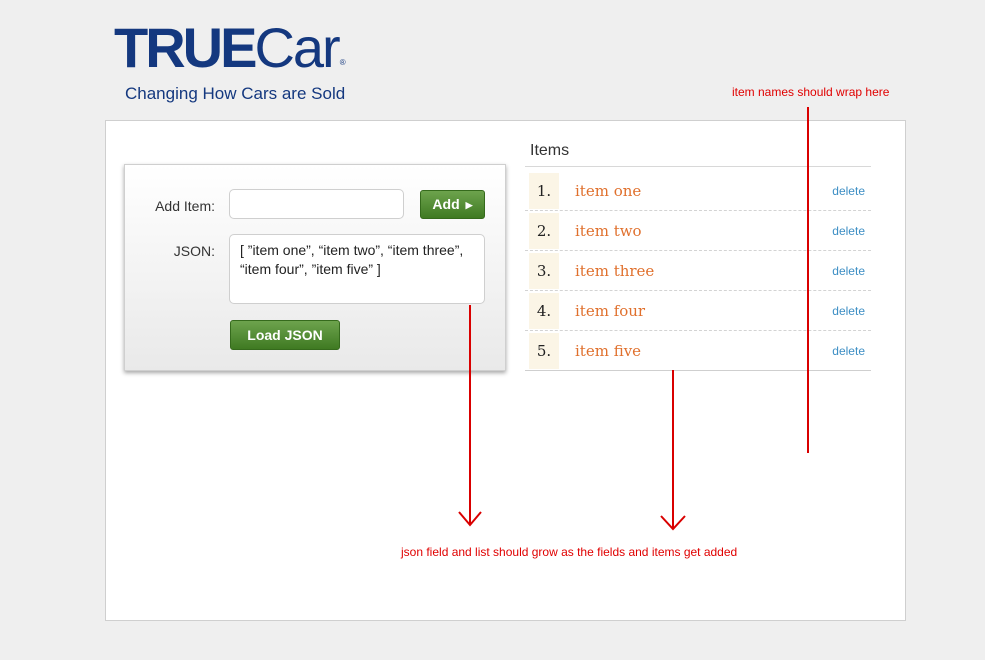 The height and width of the screenshot is (660, 985). What do you see at coordinates (698, 166) in the screenshot?
I see `items-divider` at bounding box center [698, 166].